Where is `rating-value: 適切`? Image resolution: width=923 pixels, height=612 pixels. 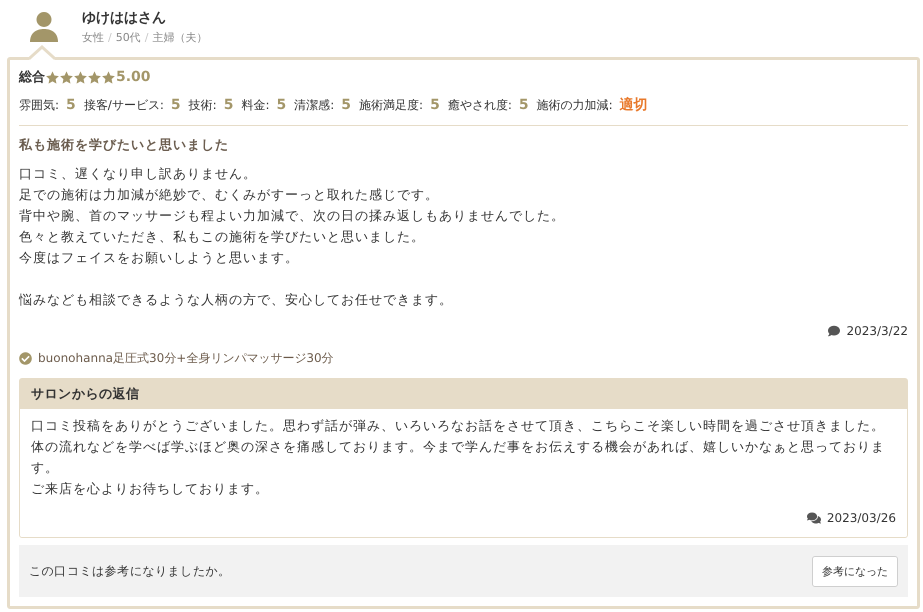
rating-value: 適切 is located at coordinates (634, 105).